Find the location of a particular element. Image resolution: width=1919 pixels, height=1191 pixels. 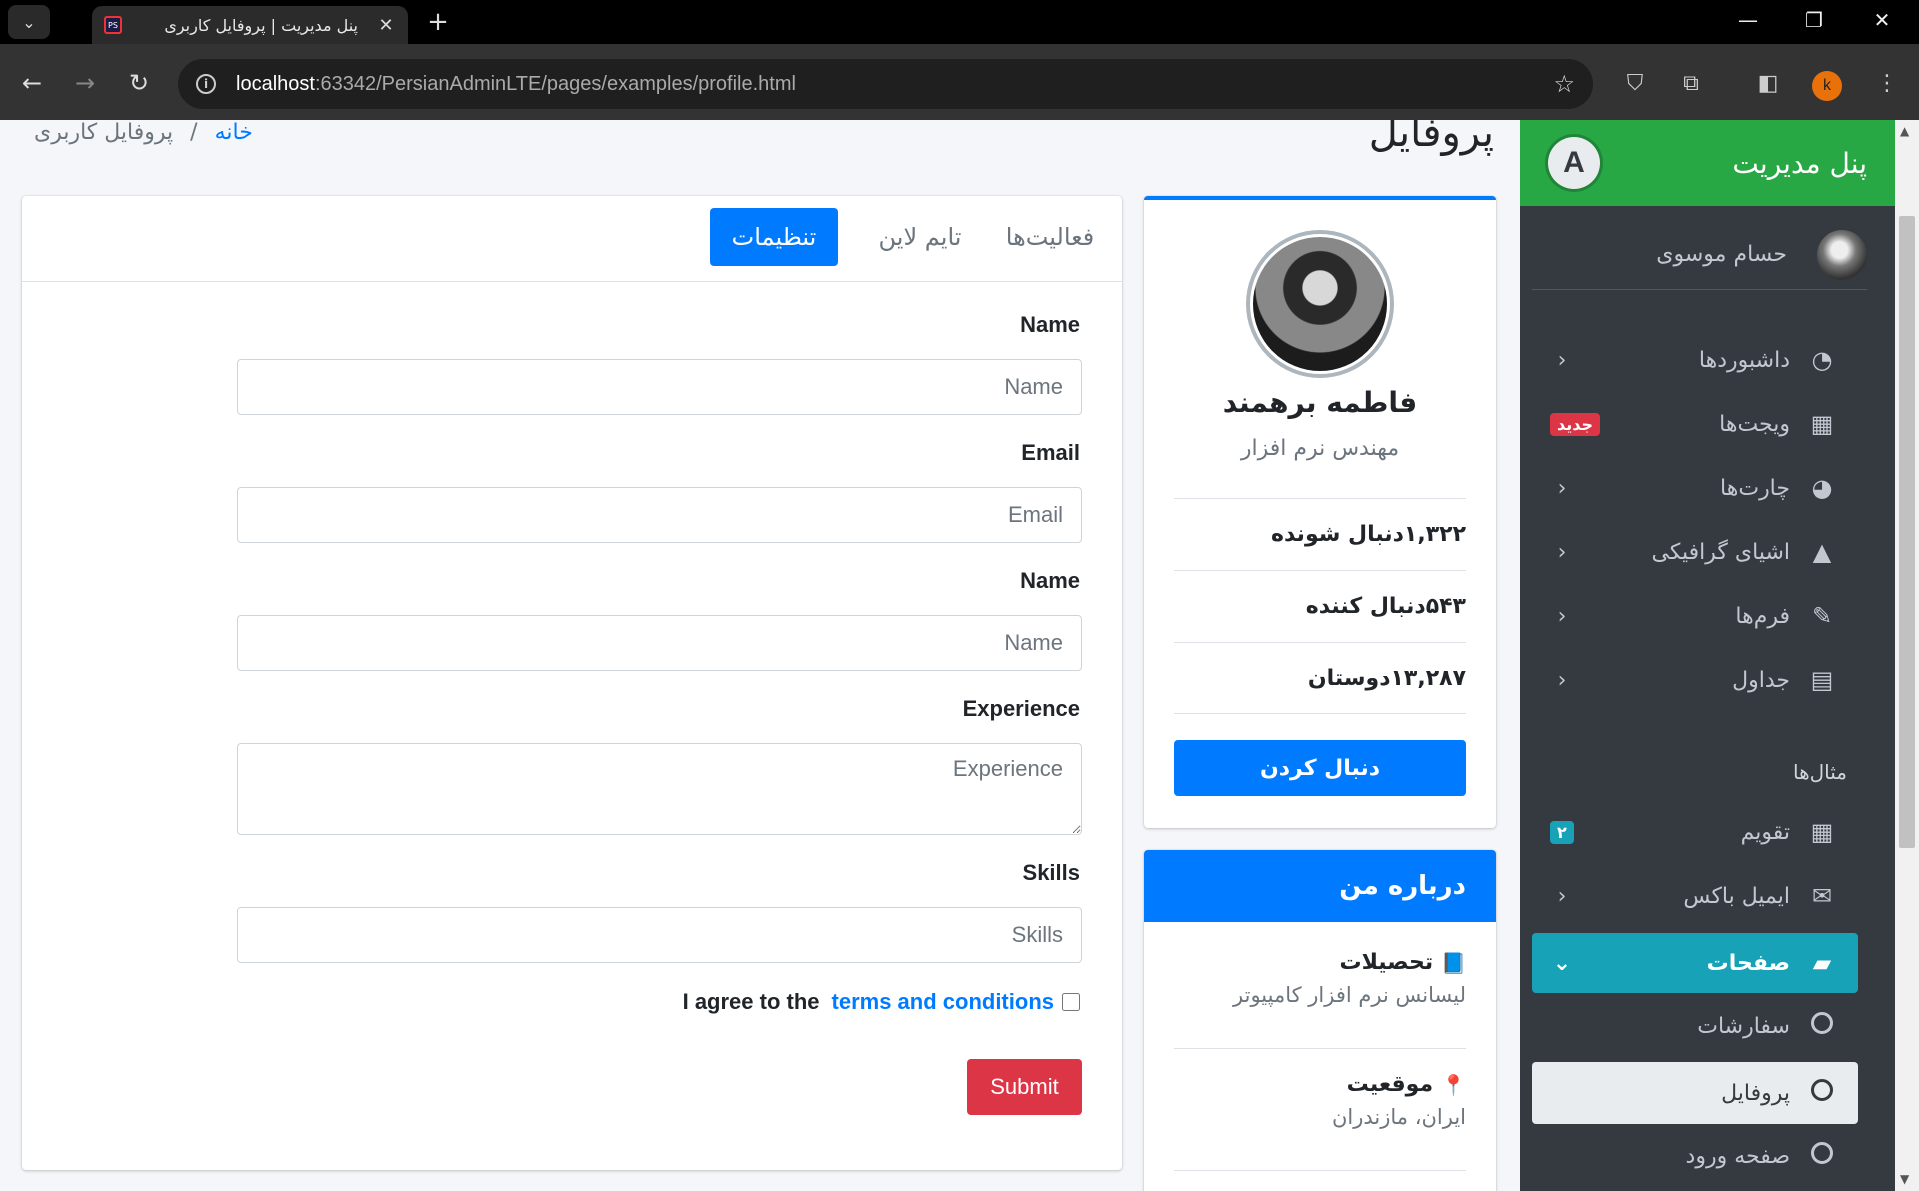

chevron-down-icon: ⌄ is located at coordinates (1562, 963).